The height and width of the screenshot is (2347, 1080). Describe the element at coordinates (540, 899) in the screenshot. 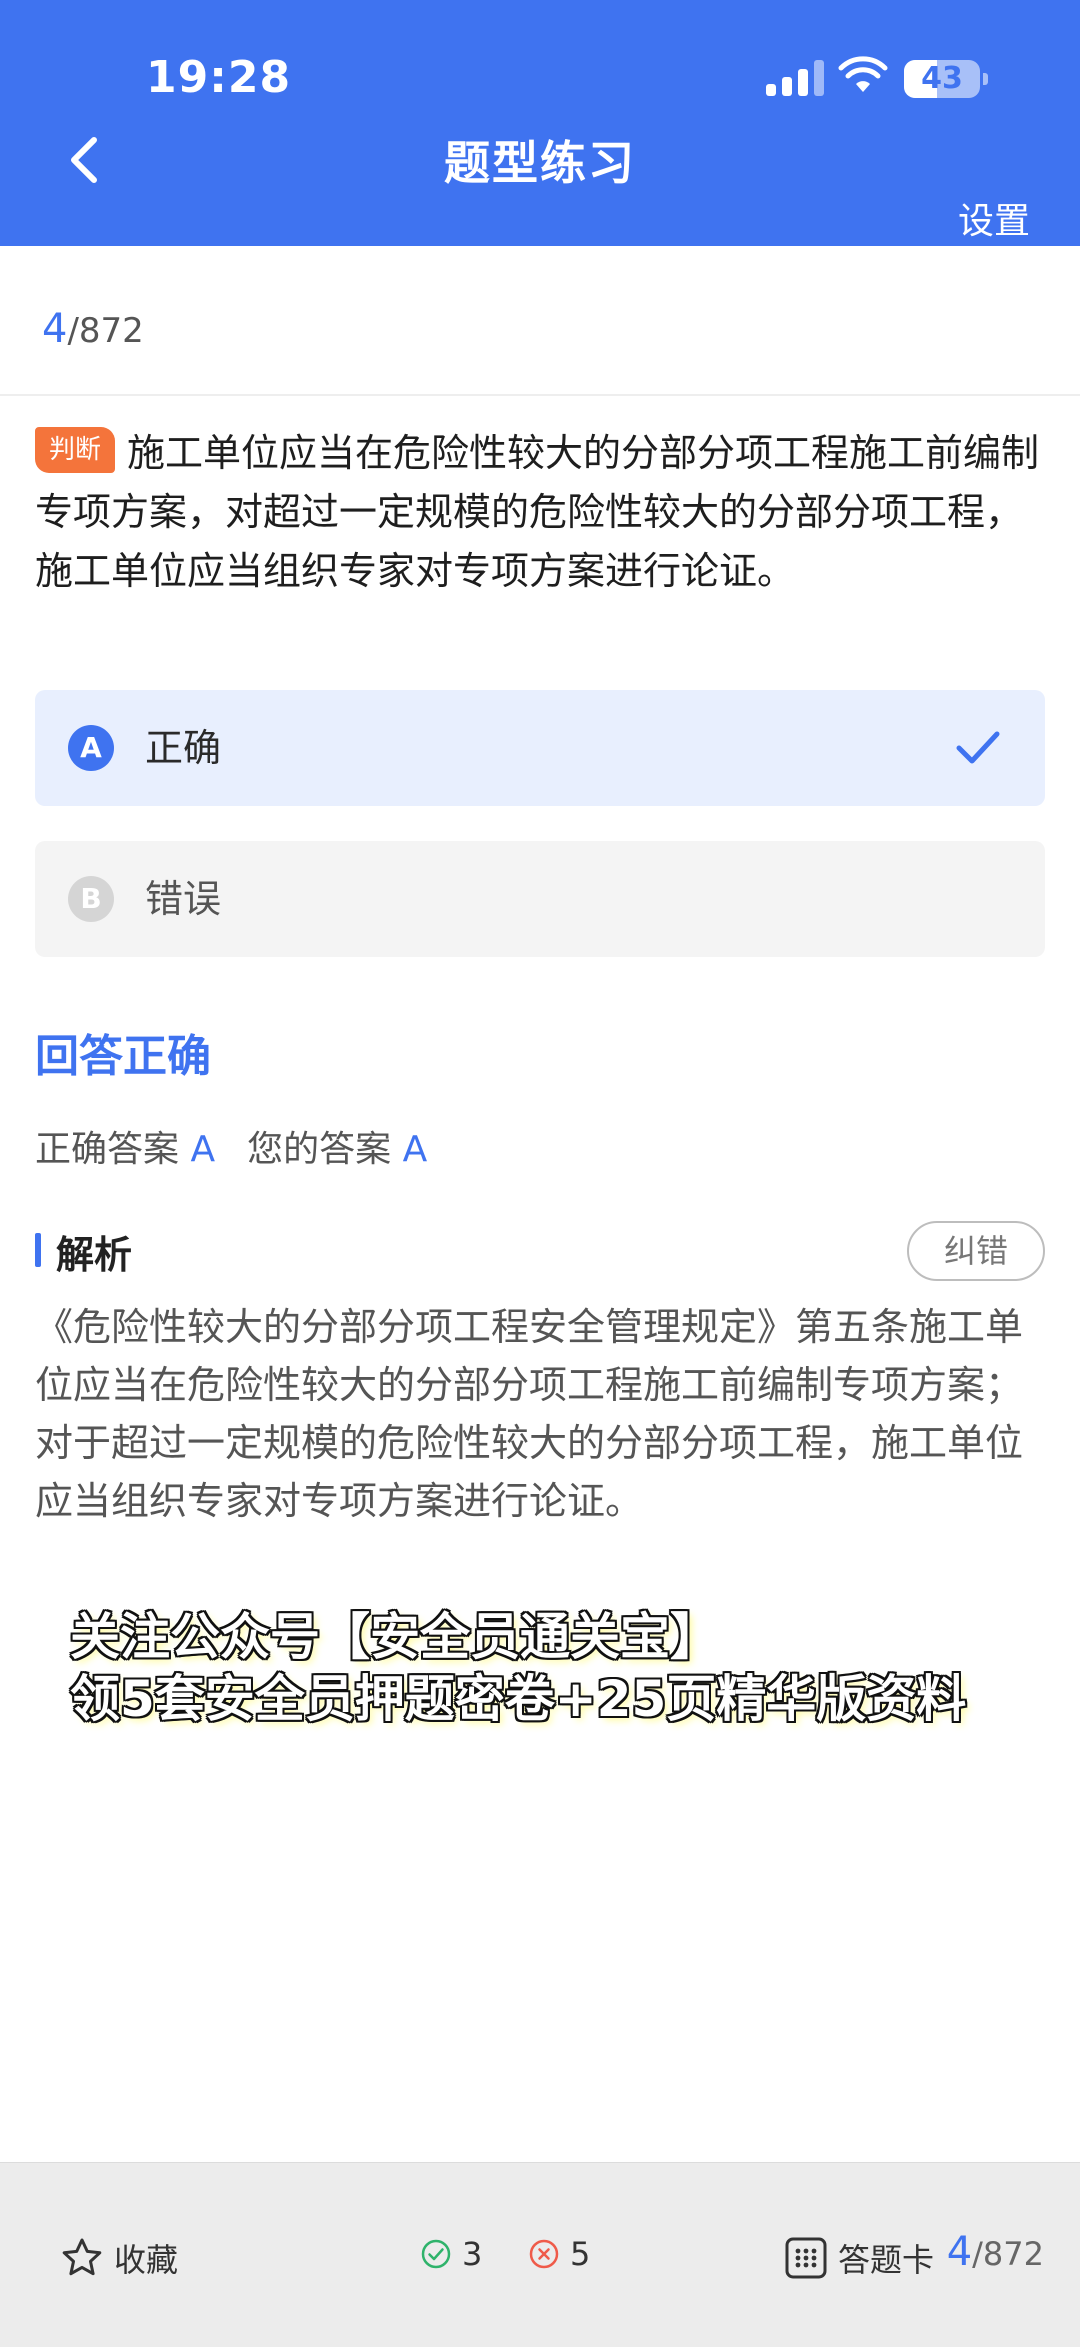

I see `option-b: B 错误` at that location.